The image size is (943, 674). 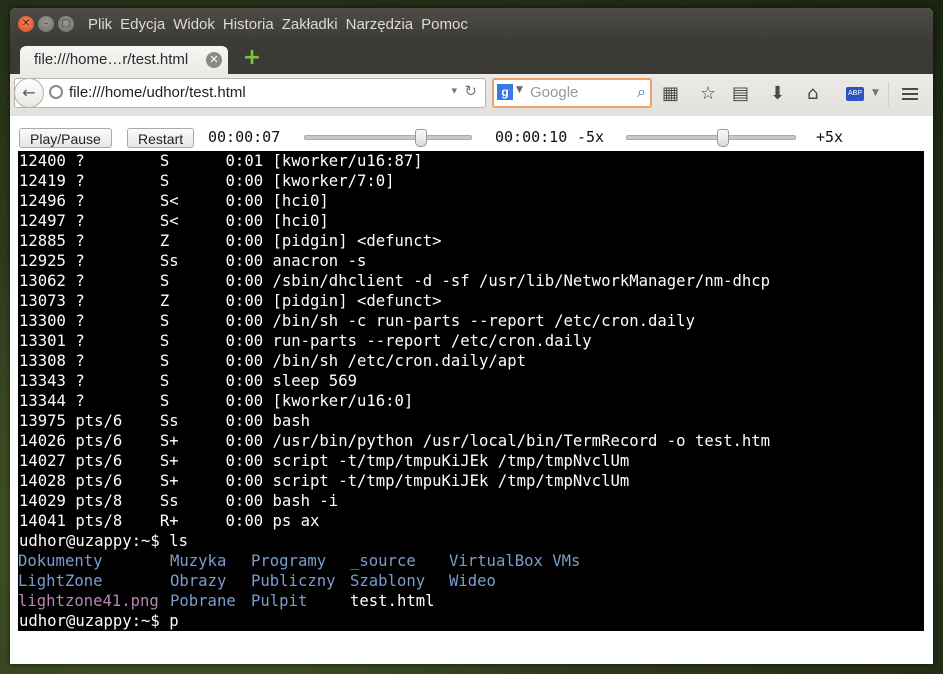 What do you see at coordinates (830, 137) in the screenshot?
I see `speed-max-label: +5x` at bounding box center [830, 137].